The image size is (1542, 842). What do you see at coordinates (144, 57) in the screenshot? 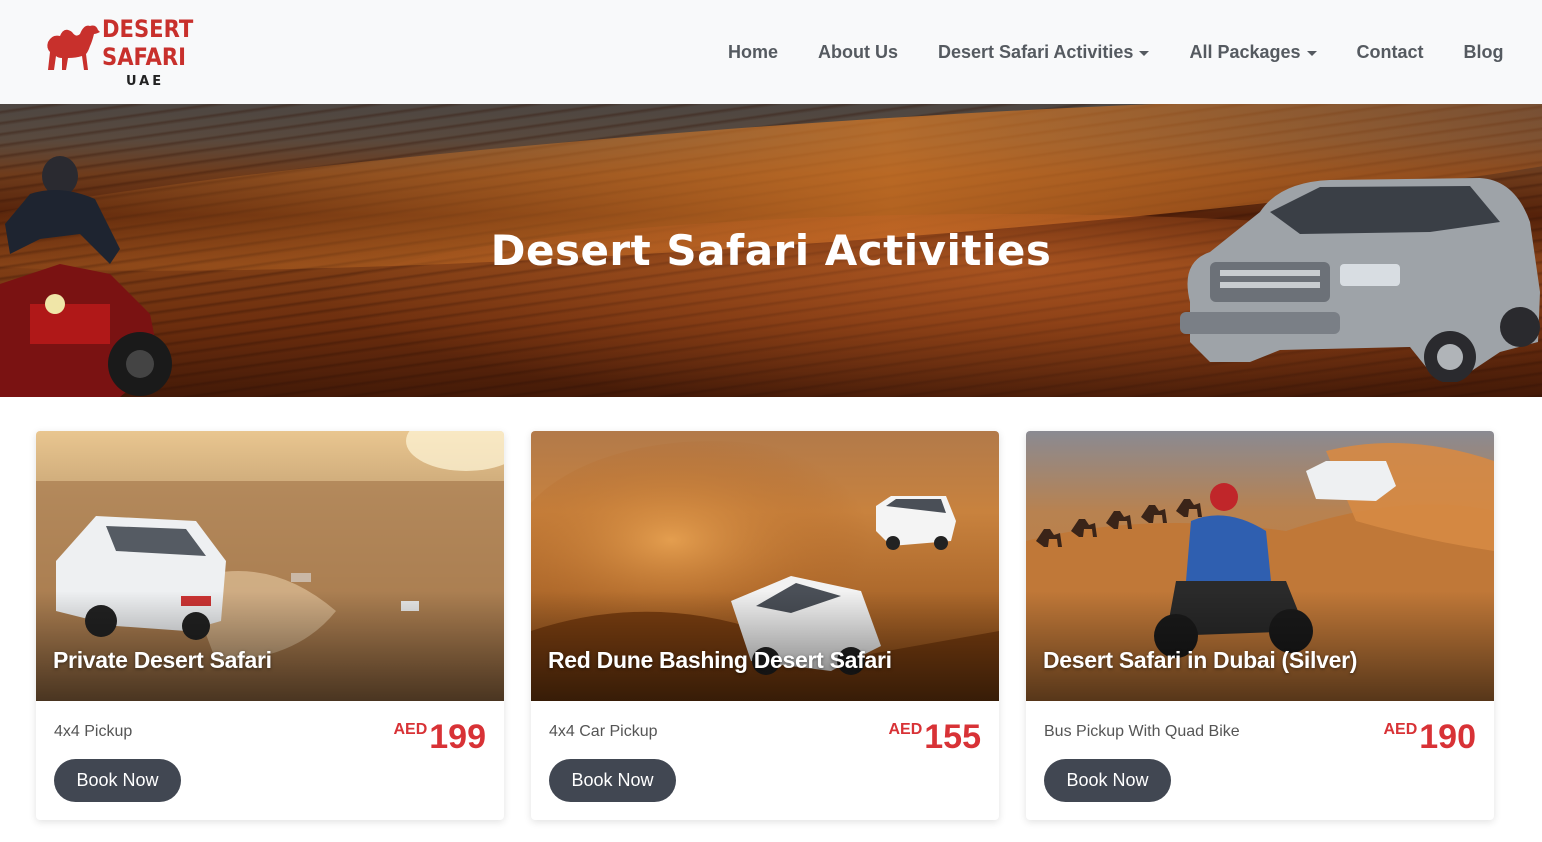
I see `brand-line-2: SAFARI` at bounding box center [144, 57].